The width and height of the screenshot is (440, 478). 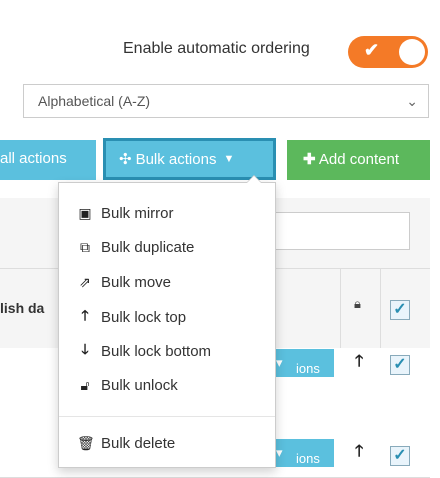 What do you see at coordinates (125, 159) in the screenshot?
I see `cubes-icon: ✣` at bounding box center [125, 159].